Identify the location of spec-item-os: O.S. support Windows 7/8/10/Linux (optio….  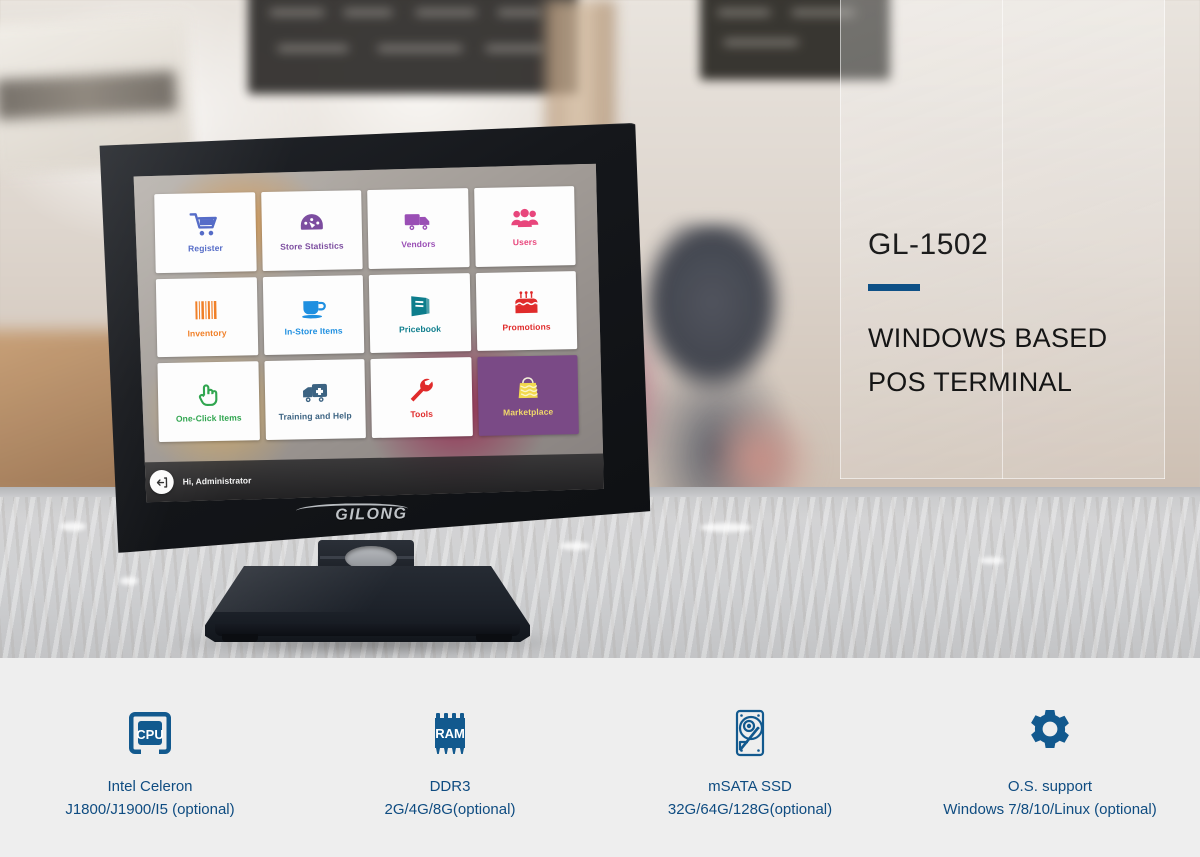
(1050, 757).